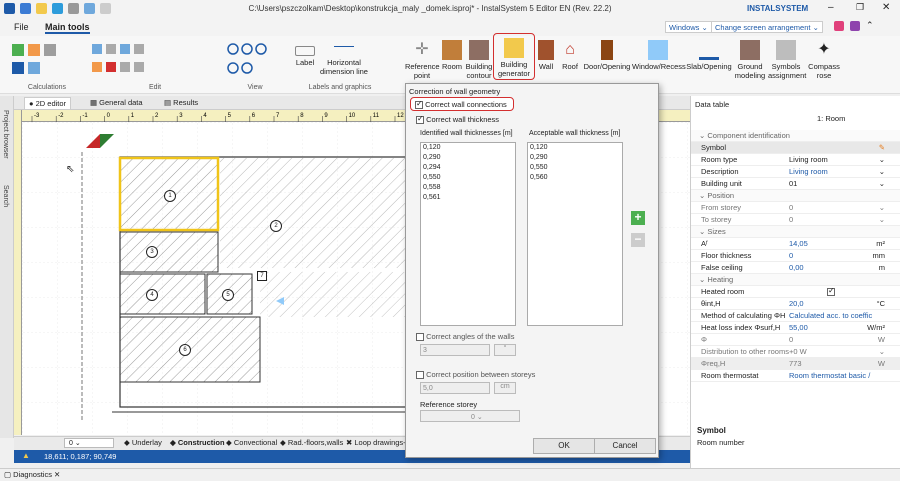 This screenshot has width=900, height=481. Describe the element at coordinates (468, 168) in the screenshot. I see `list-item: 0,294` at that location.